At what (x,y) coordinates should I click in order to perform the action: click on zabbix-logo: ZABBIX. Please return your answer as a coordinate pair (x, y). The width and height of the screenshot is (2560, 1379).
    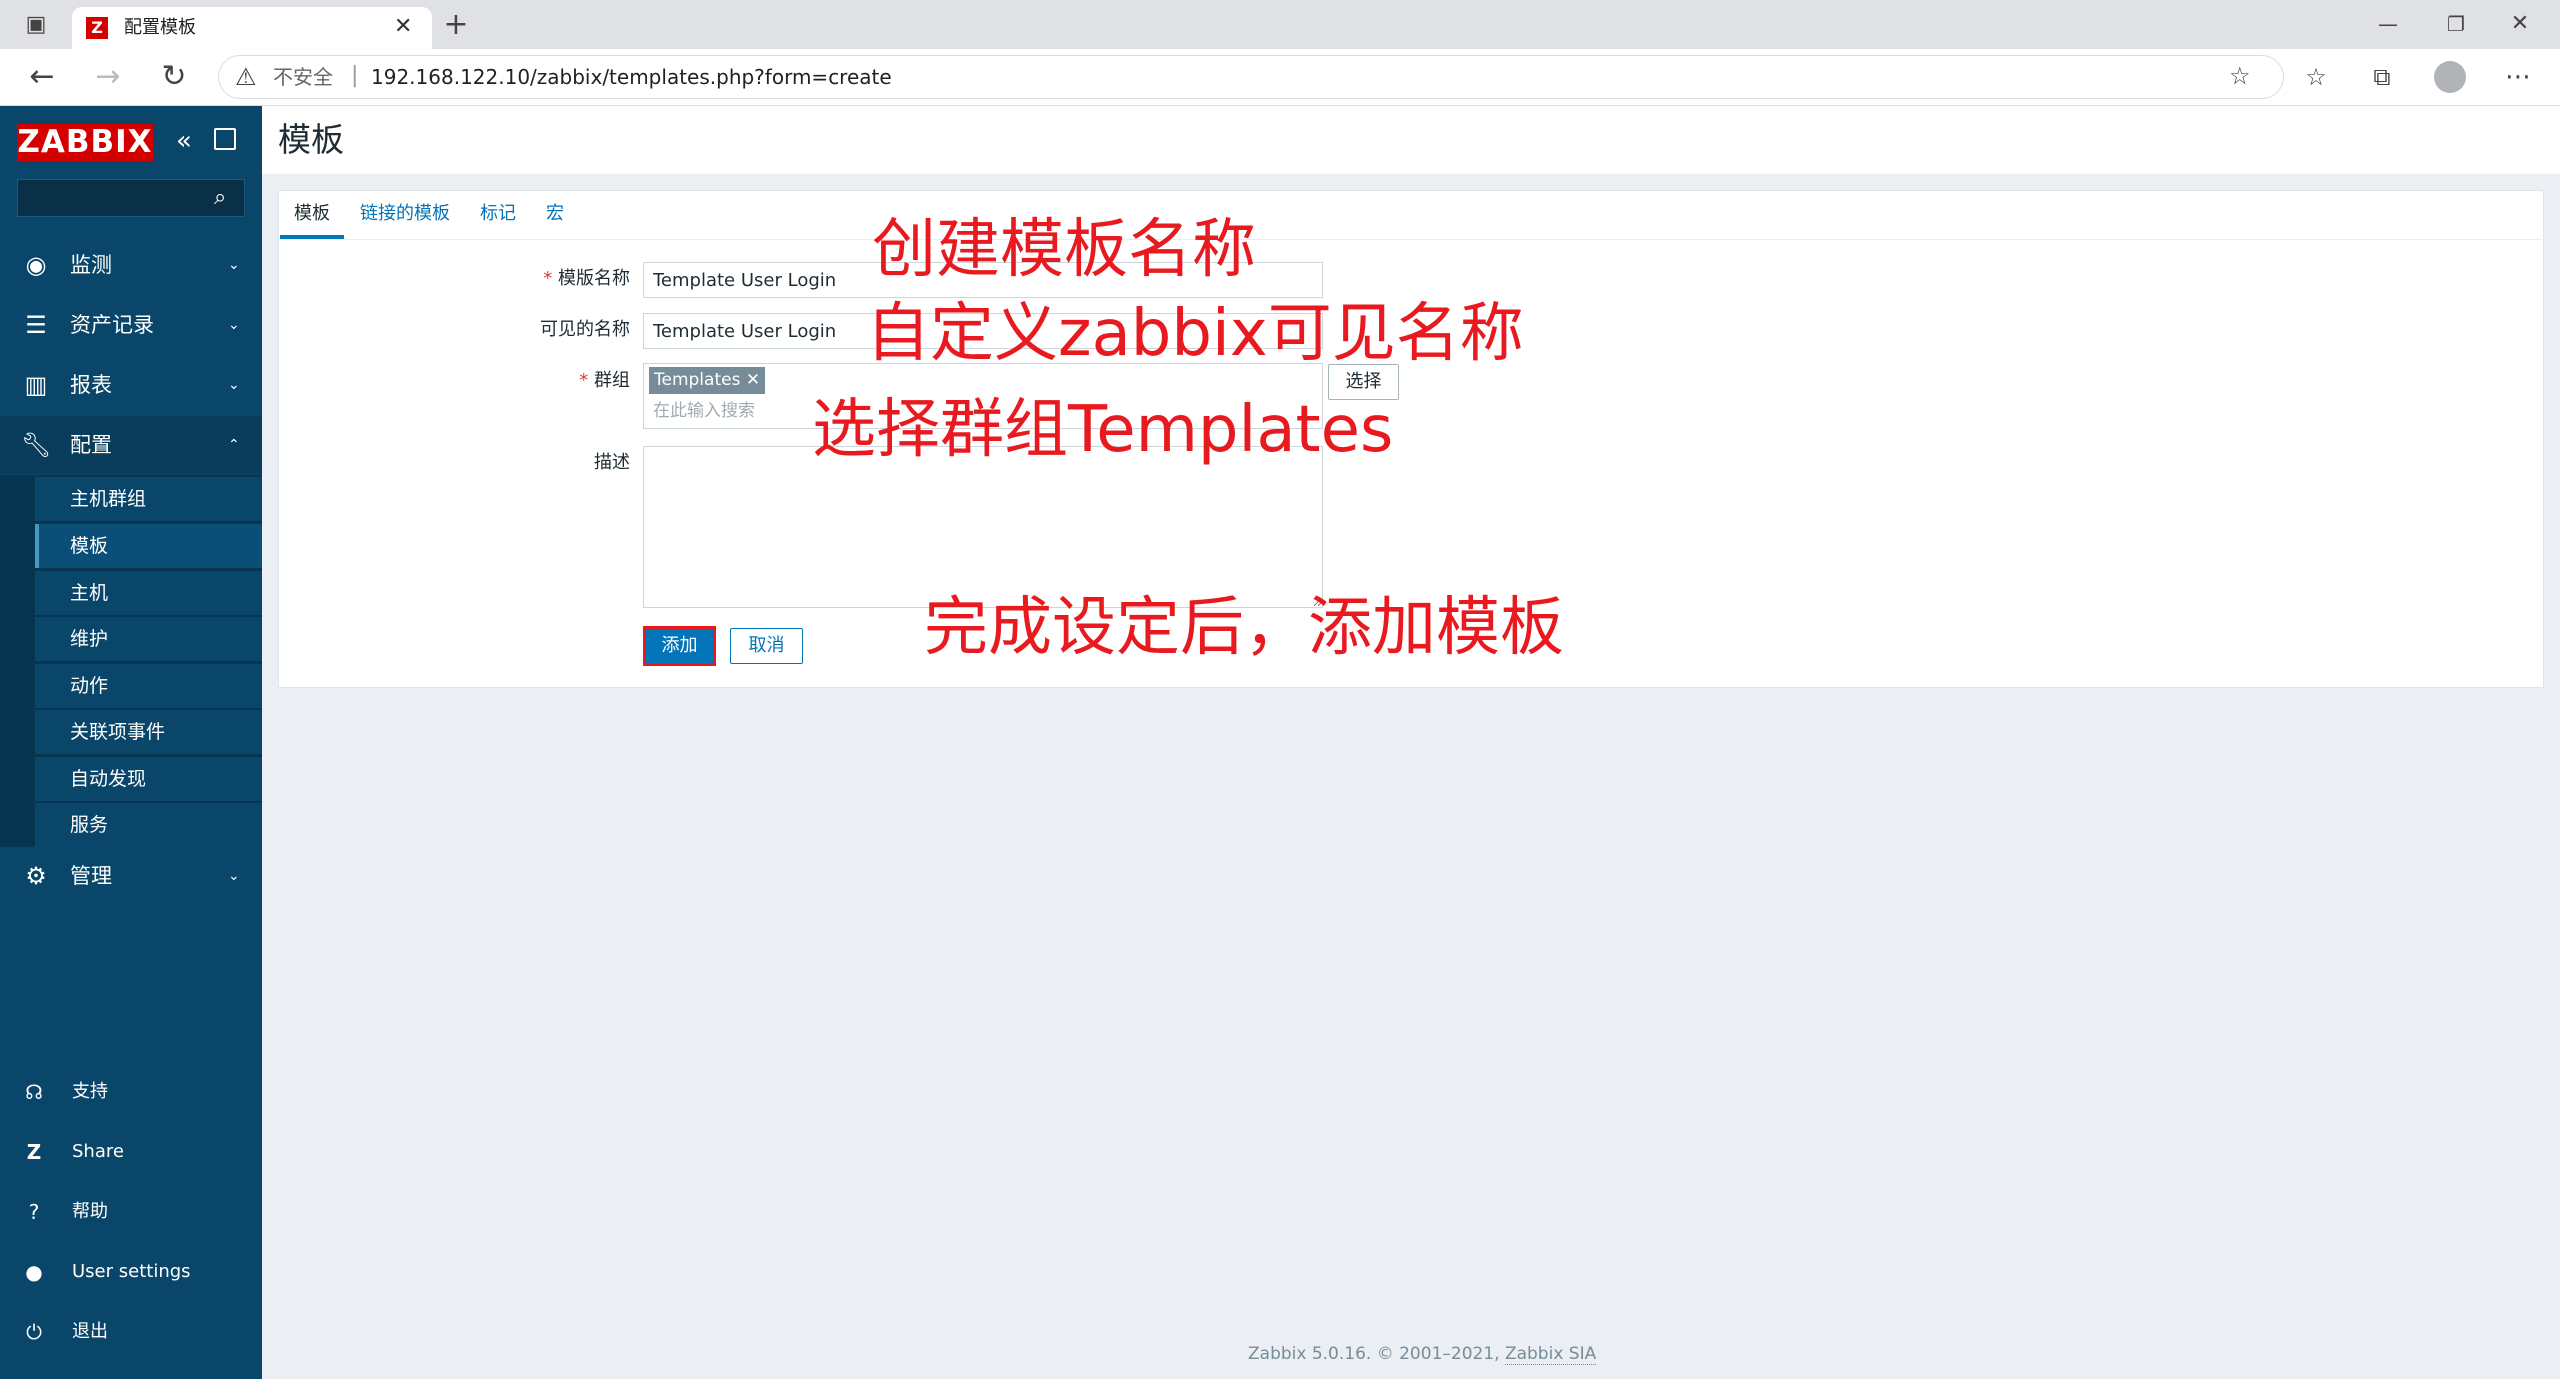
    Looking at the image, I should click on (85, 142).